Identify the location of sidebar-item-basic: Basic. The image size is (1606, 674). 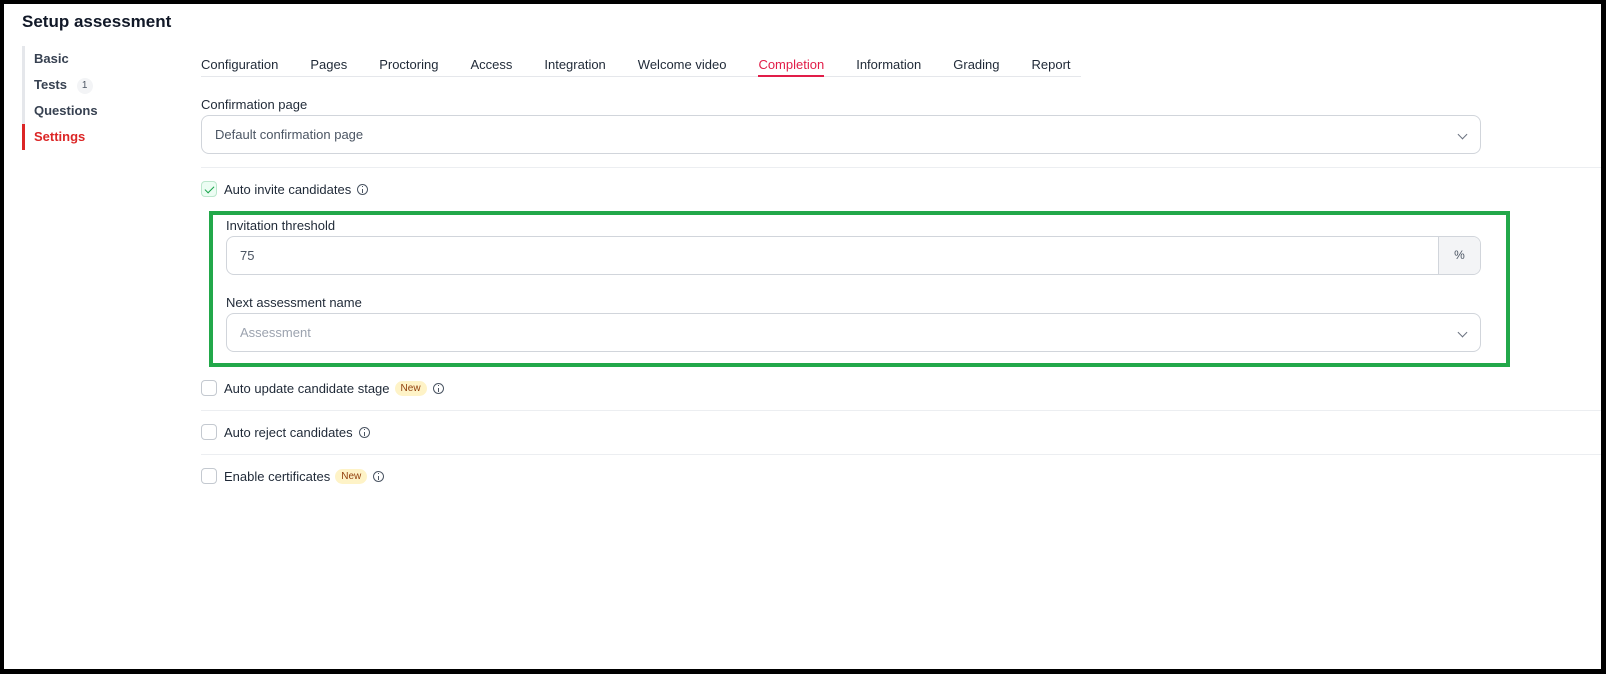
(102, 59).